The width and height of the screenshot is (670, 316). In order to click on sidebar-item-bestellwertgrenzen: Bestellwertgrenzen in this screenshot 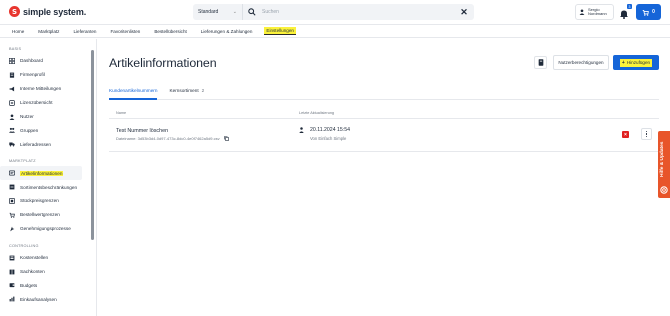, I will do `click(48, 215)`.